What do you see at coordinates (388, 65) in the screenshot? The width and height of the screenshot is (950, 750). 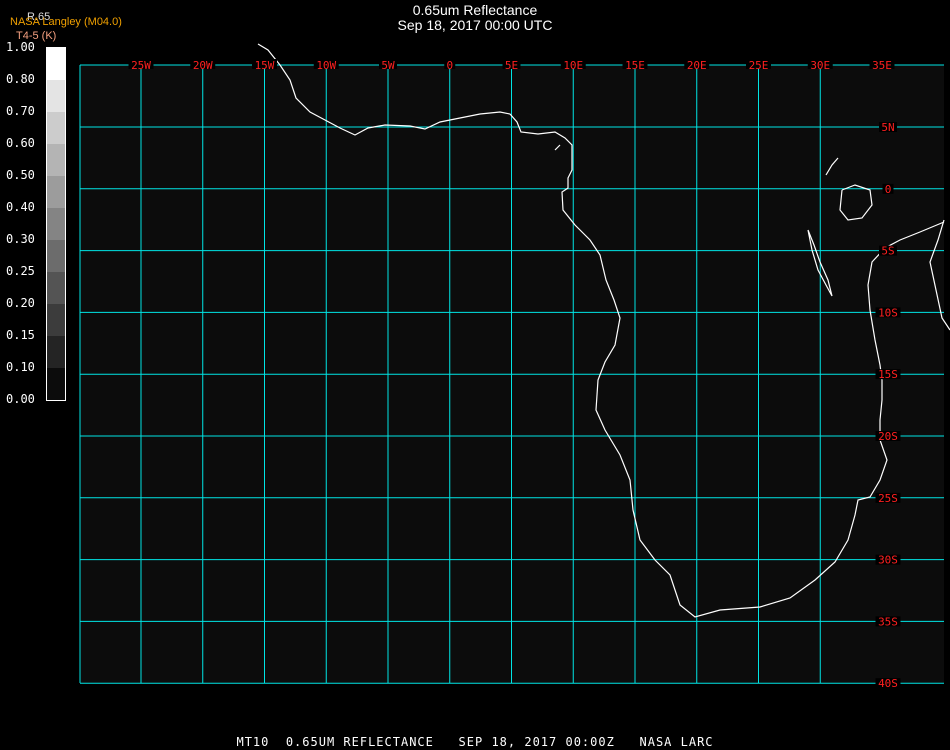 I see `longitude-label: 5W` at bounding box center [388, 65].